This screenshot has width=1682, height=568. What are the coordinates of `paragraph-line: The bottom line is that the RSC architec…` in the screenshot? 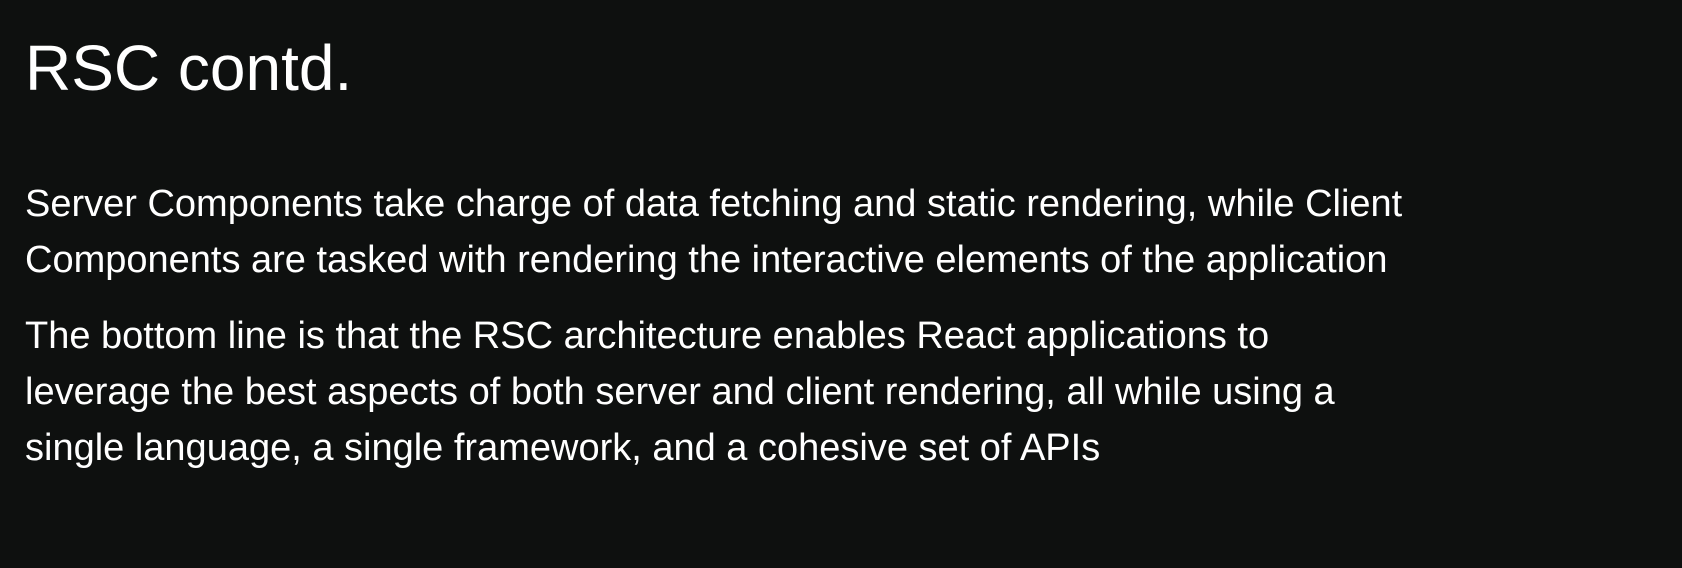 It's located at (647, 336).